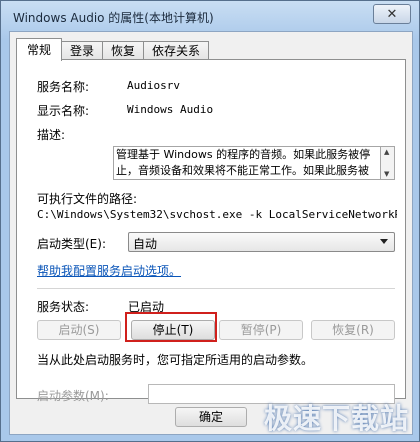 This screenshot has width=420, height=442. I want to click on resume-button: 恢复(R), so click(353, 330).